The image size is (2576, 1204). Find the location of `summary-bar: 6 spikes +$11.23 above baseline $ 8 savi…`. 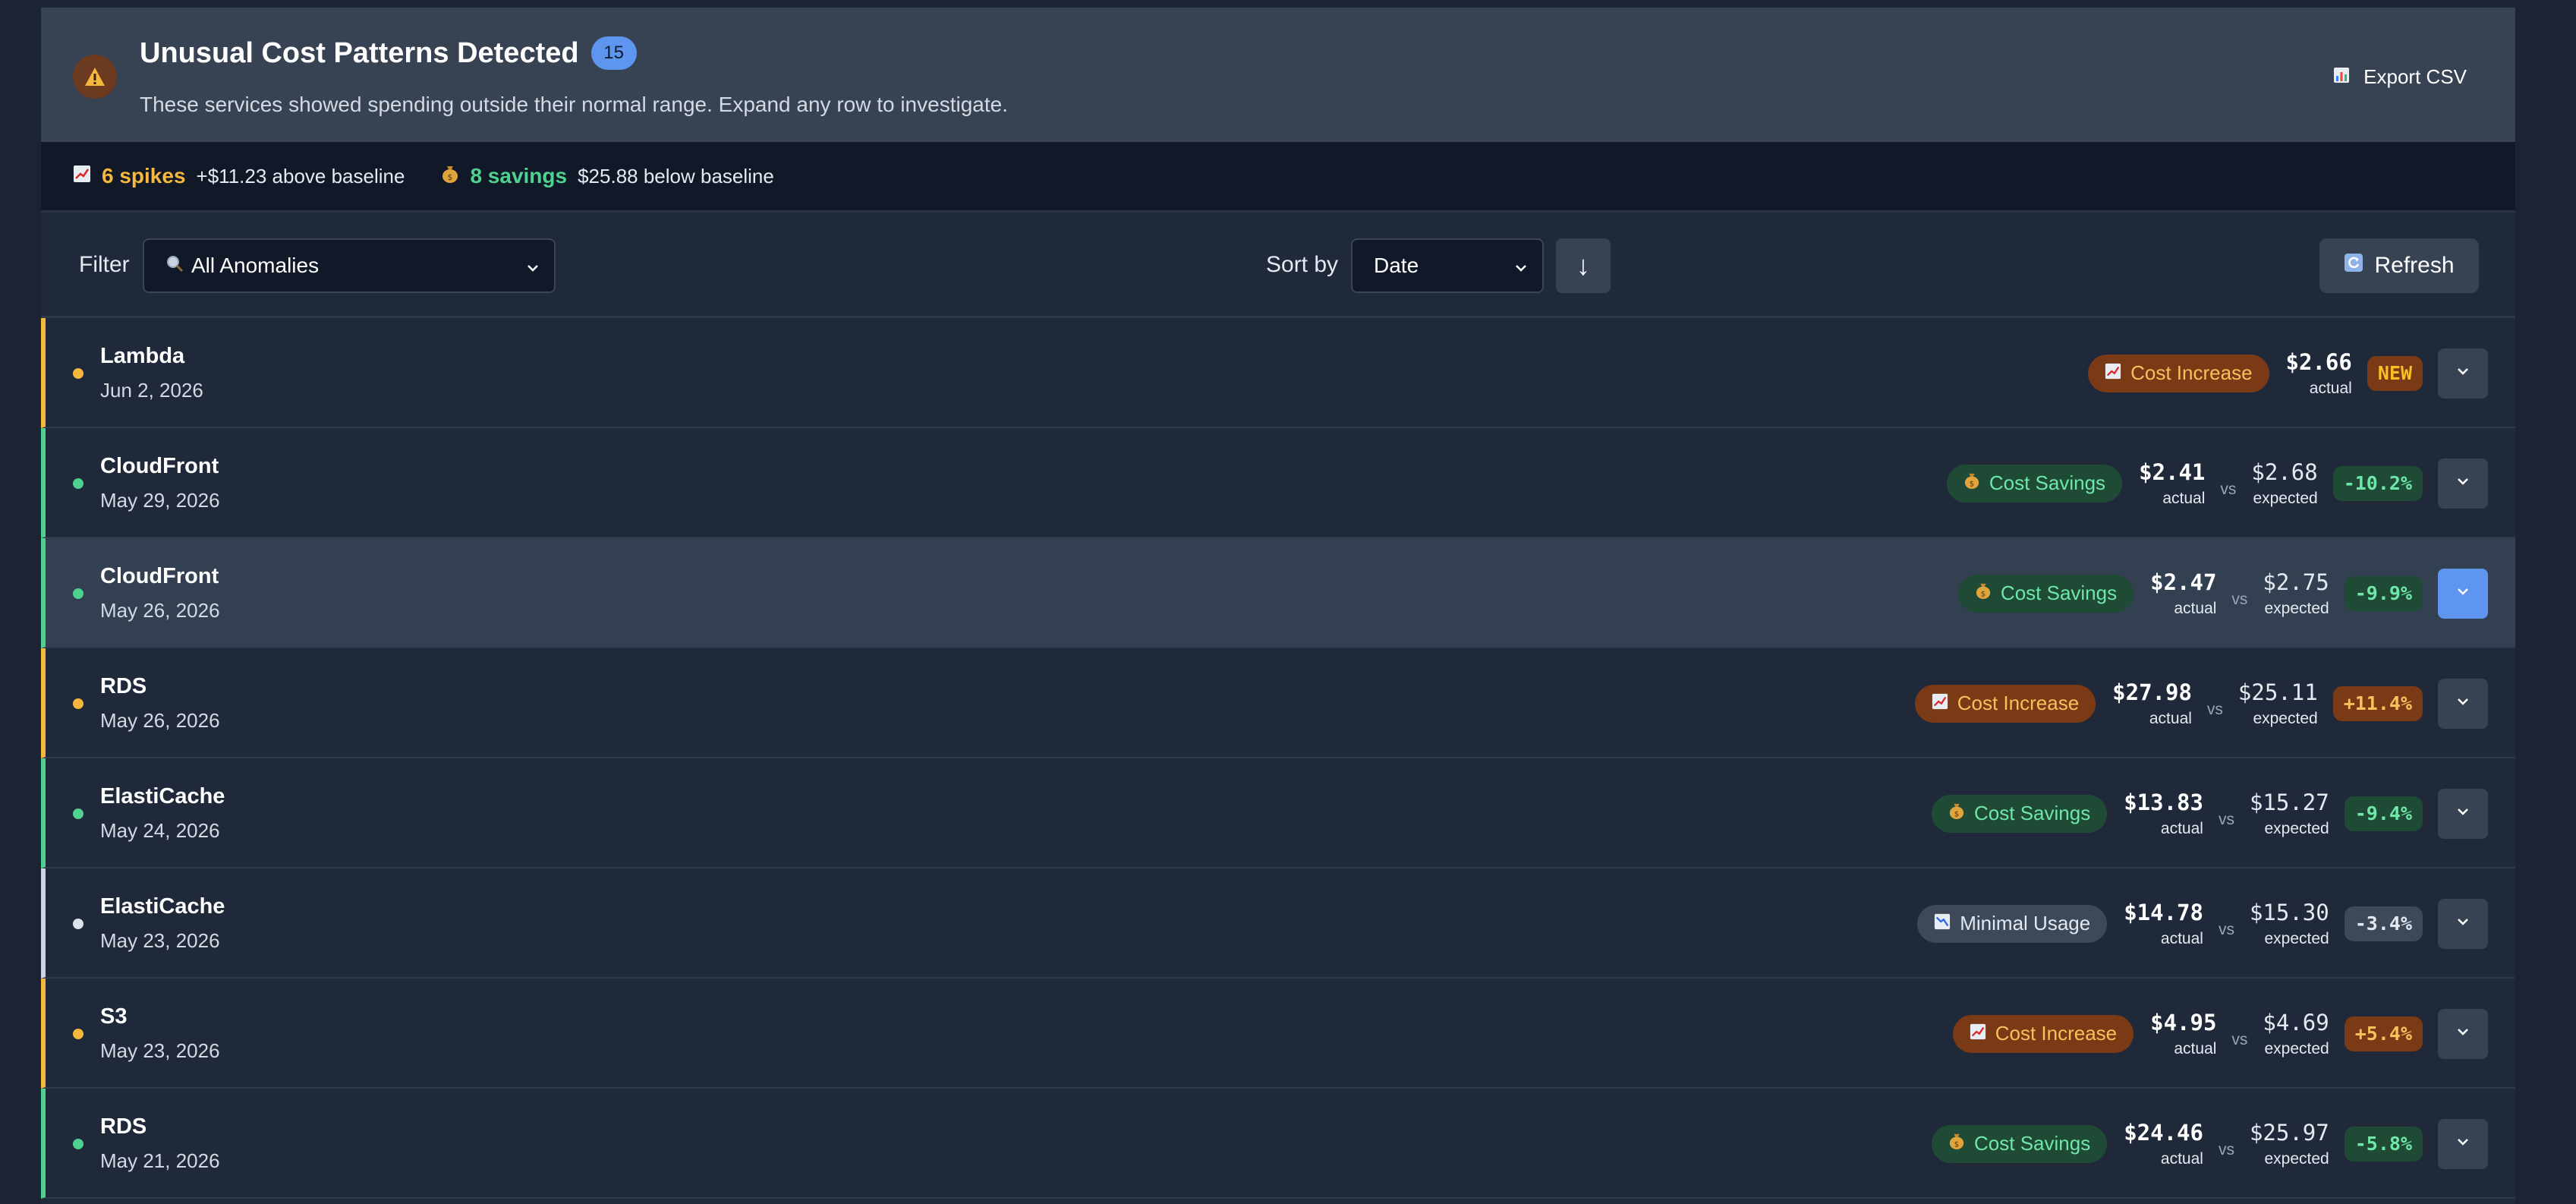

summary-bar: 6 spikes +$11.23 above baseline $ 8 savi… is located at coordinates (1278, 177).